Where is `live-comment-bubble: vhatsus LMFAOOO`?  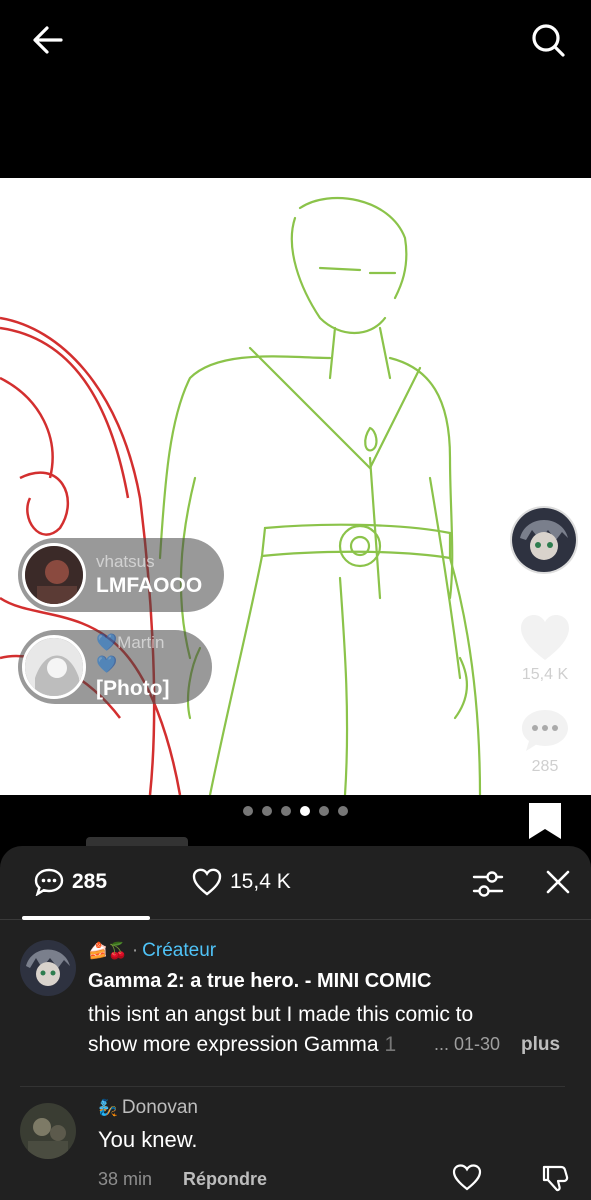
live-comment-bubble: vhatsus LMFAOOO is located at coordinates (121, 575).